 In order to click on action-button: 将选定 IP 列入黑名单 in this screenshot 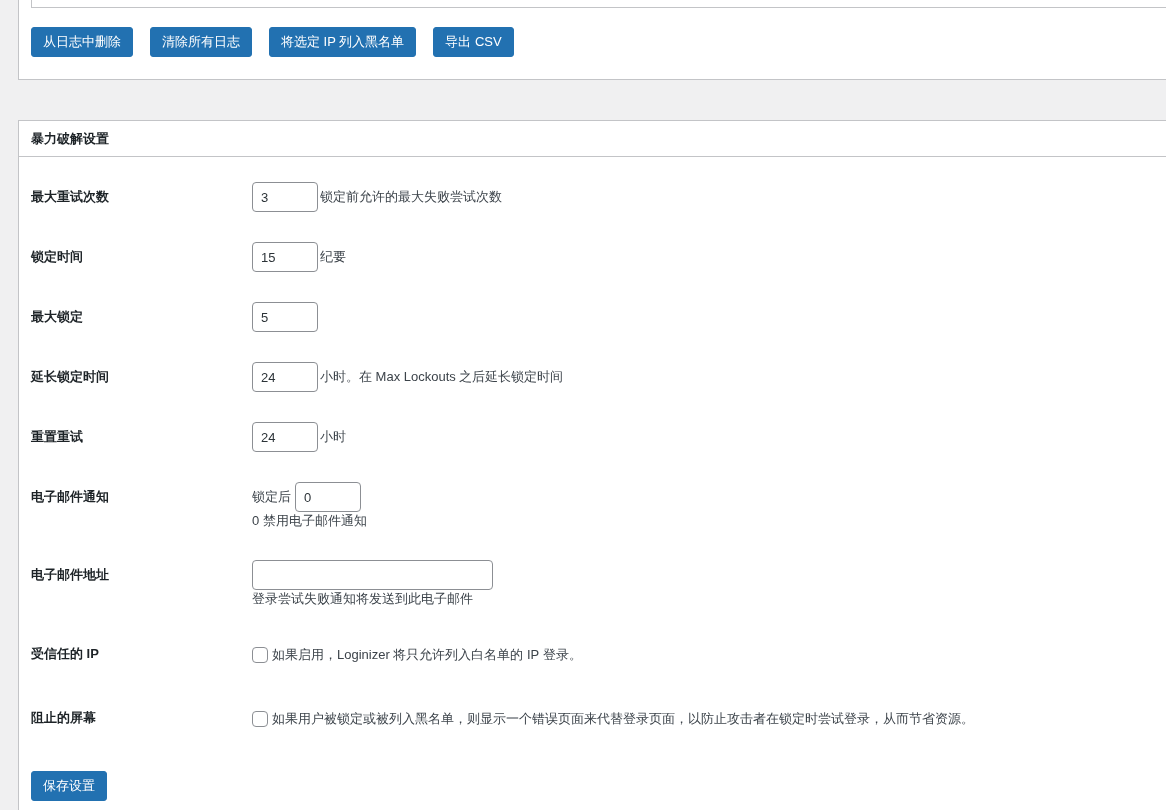, I will do `click(343, 42)`.